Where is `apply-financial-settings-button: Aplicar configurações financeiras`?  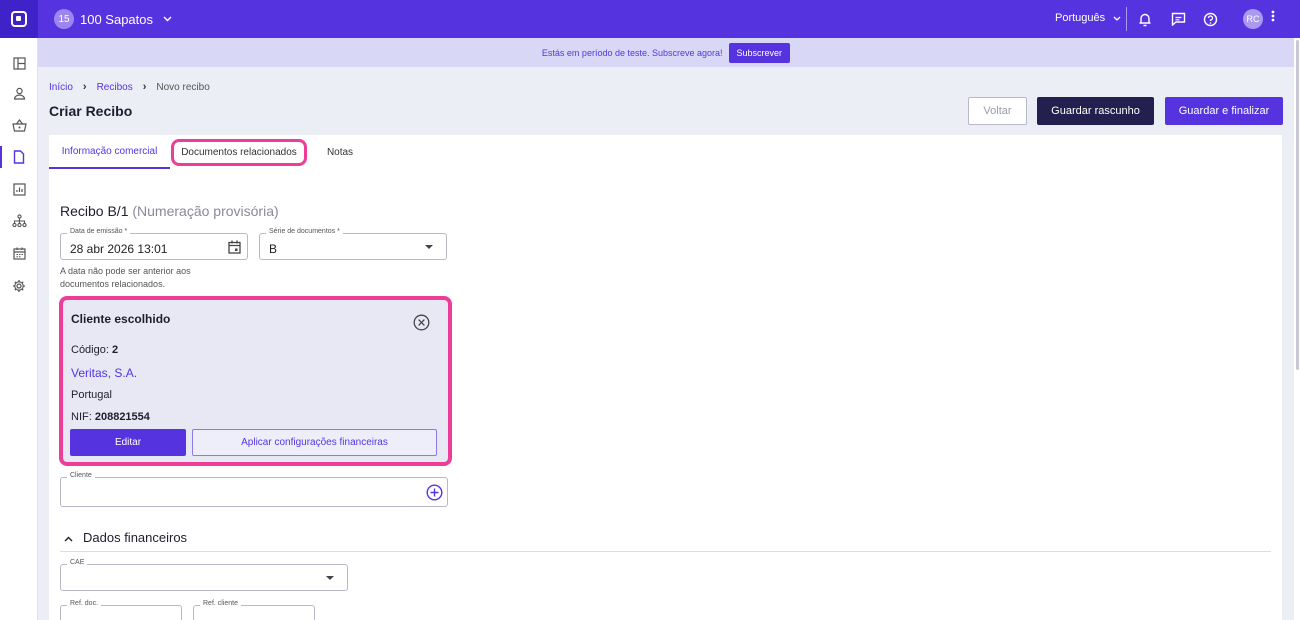
apply-financial-settings-button: Aplicar configurações financeiras is located at coordinates (314, 442).